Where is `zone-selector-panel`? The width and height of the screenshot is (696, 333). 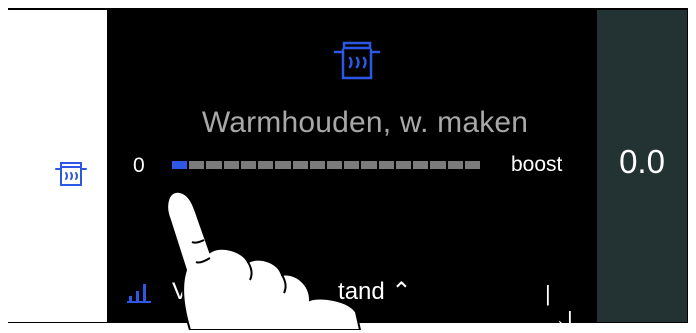
zone-selector-panel is located at coordinates (57, 166).